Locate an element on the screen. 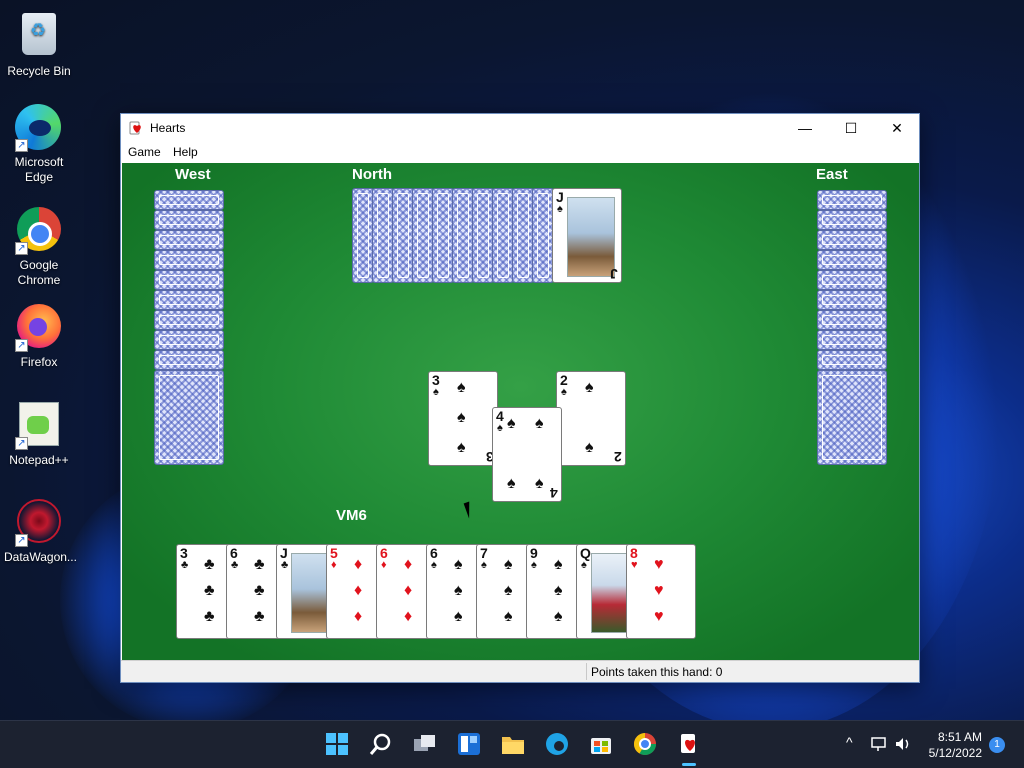 This screenshot has width=1024, height=768. recycle-bin-icon is located at coordinates (39, 37).